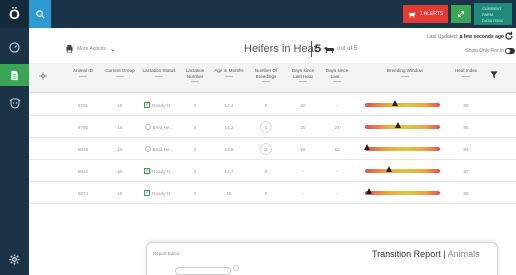  What do you see at coordinates (203, 271) in the screenshot?
I see `report-filter-chip` at bounding box center [203, 271].